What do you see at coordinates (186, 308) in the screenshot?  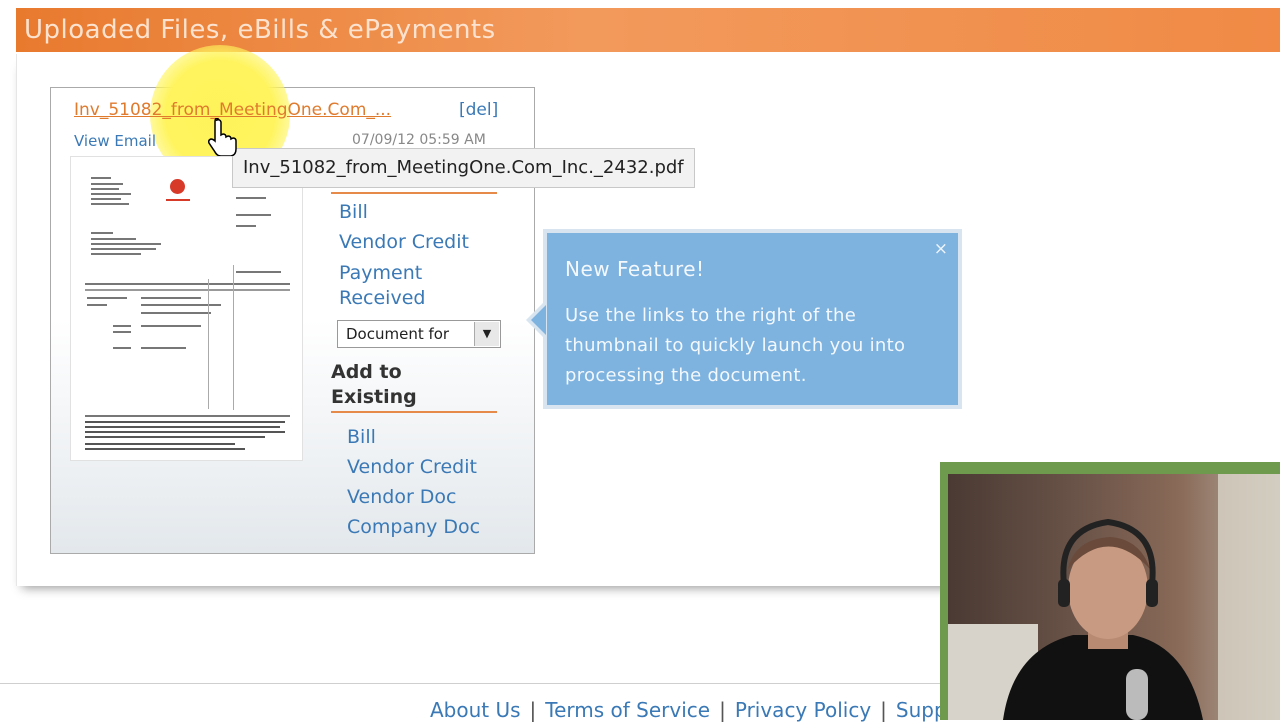 I see `document-thumbnail` at bounding box center [186, 308].